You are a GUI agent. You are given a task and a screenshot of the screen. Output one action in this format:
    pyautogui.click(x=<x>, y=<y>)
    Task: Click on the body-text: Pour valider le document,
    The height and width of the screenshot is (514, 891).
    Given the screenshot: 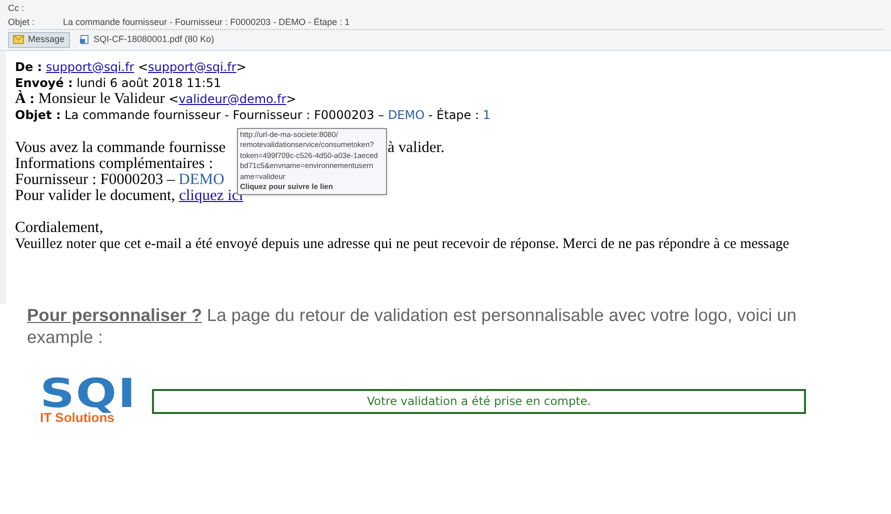 What is the action you would take?
    pyautogui.click(x=95, y=195)
    